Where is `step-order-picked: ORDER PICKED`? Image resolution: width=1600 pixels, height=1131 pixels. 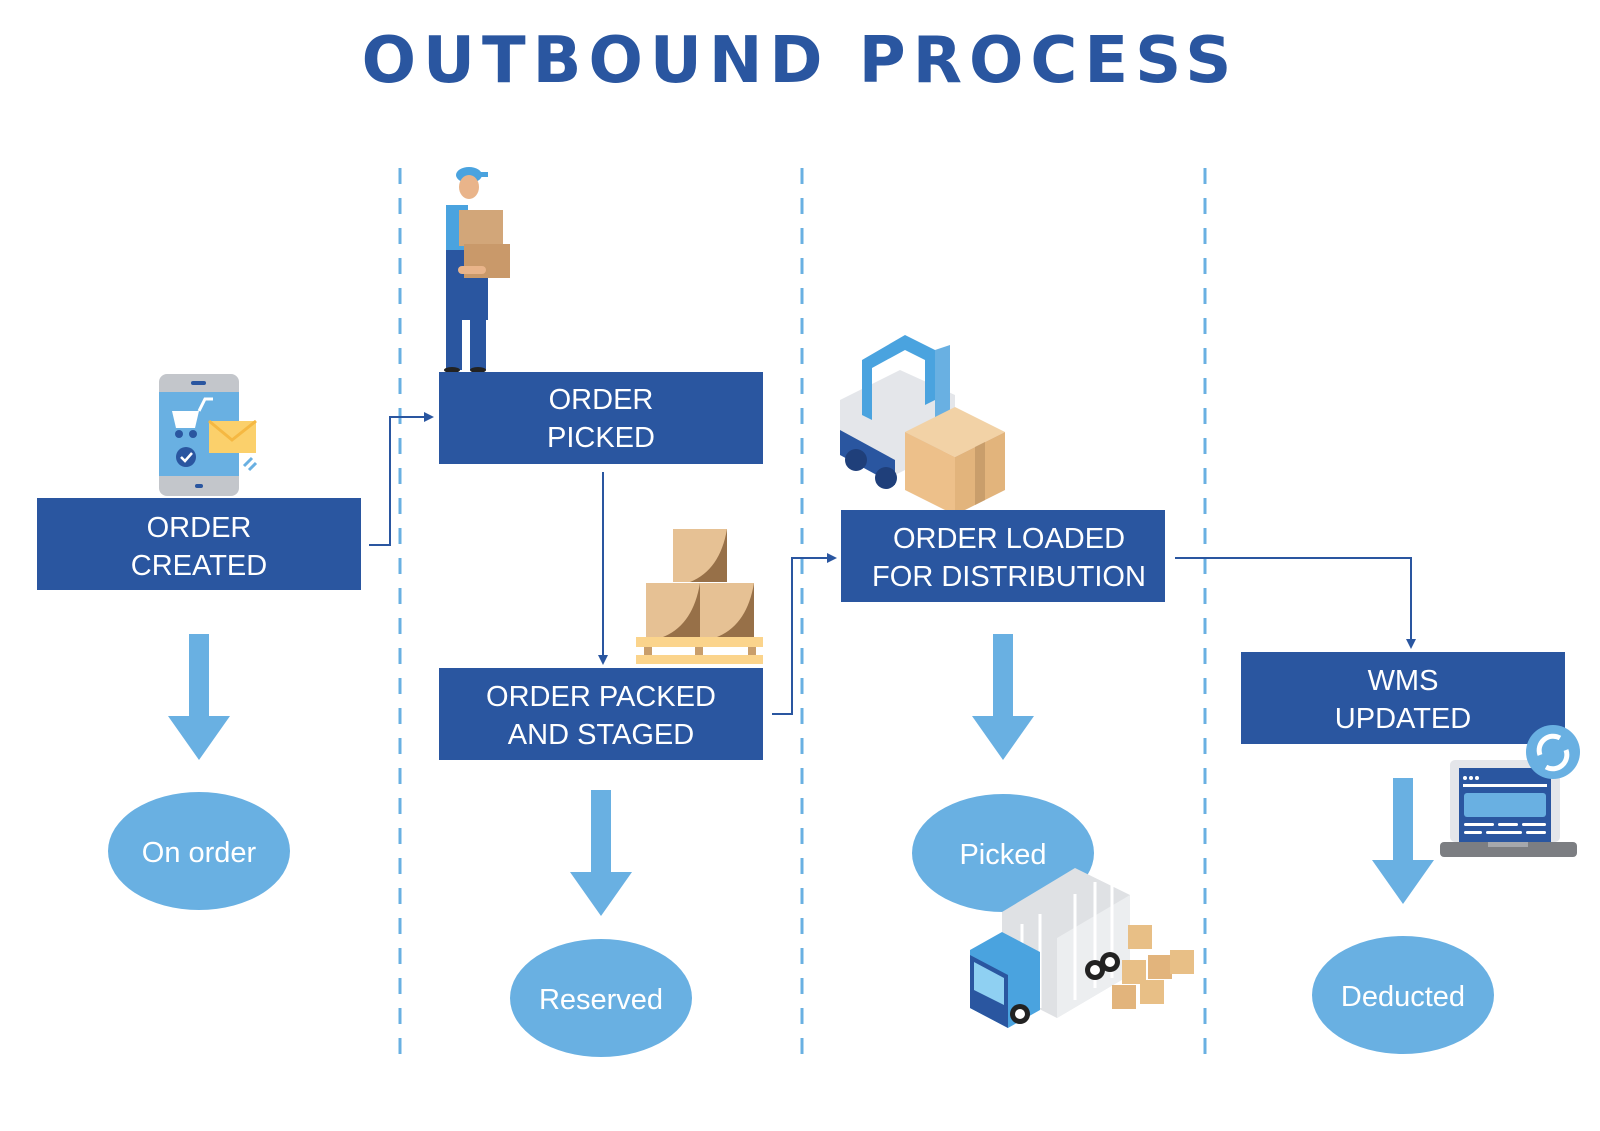
step-order-picked: ORDER PICKED is located at coordinates (601, 418).